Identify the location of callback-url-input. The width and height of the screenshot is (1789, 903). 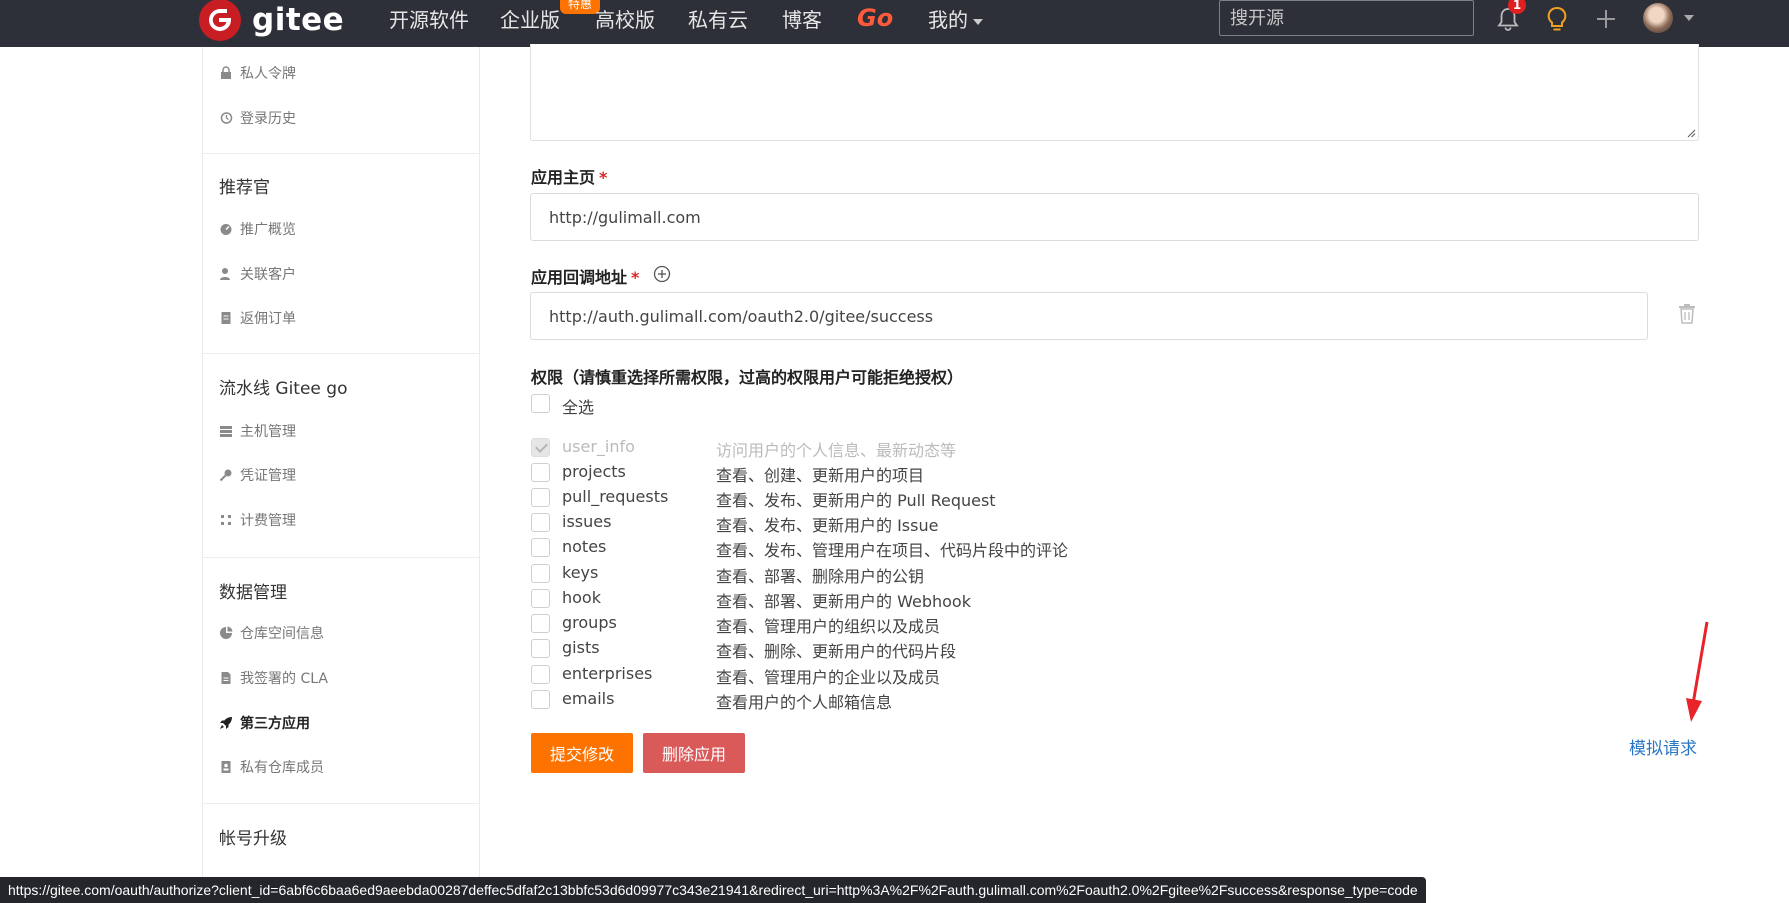
(1089, 316).